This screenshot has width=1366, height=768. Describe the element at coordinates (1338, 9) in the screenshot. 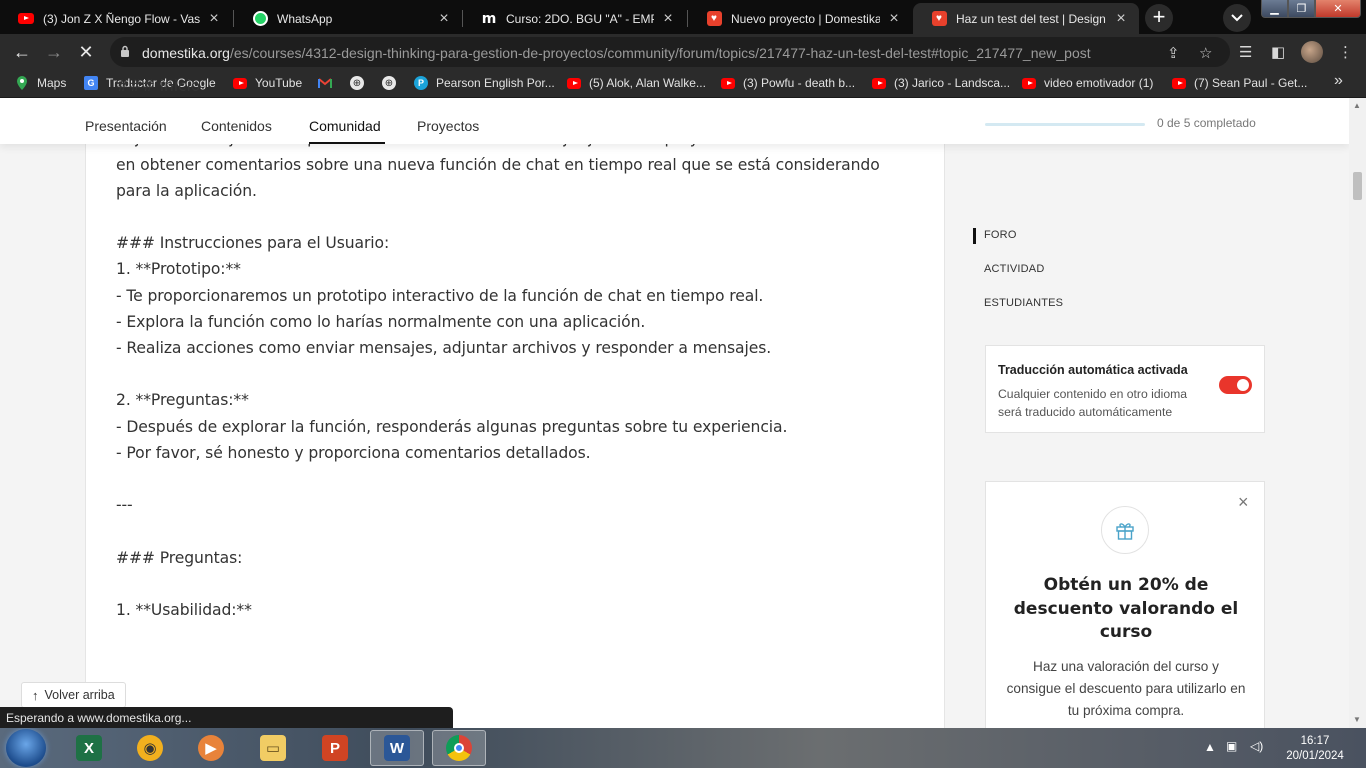

I see `window-close-icon: ✕` at that location.